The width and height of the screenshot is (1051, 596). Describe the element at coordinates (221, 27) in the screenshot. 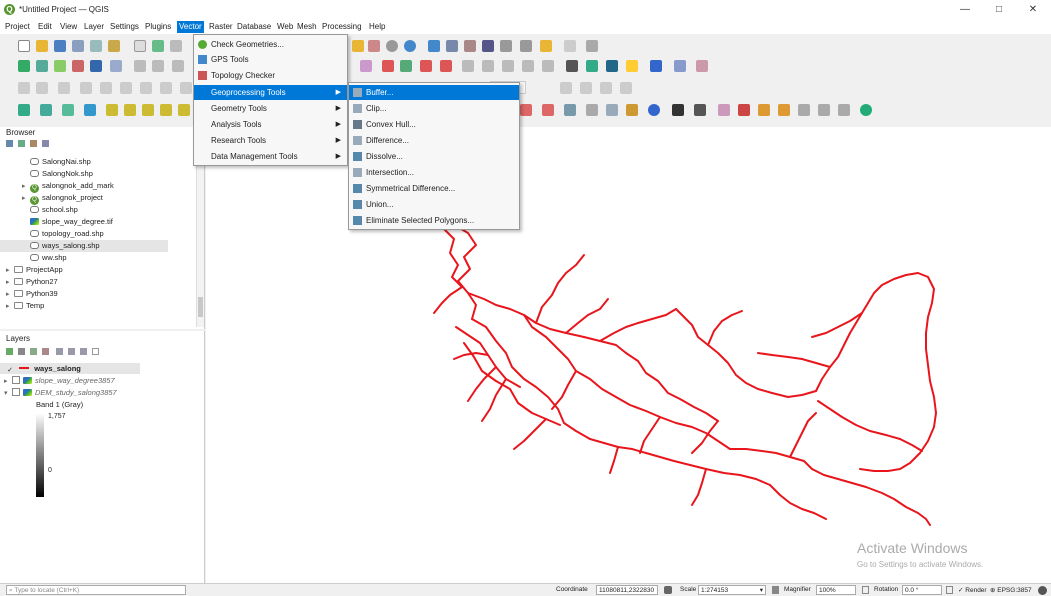

I see `menu-raster: Raster` at that location.